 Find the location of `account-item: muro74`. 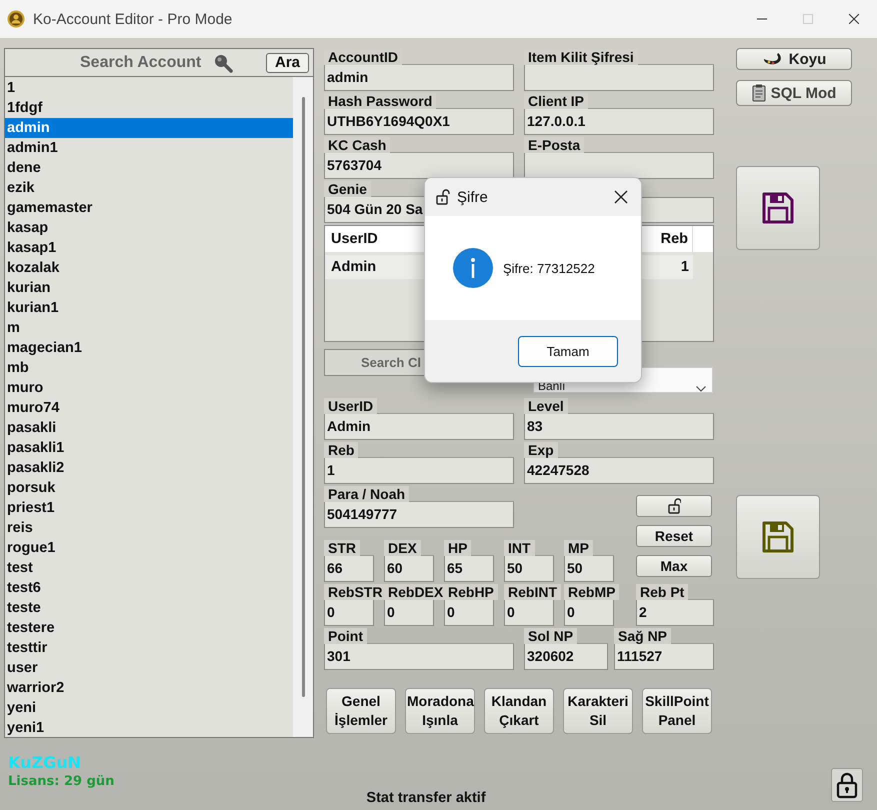

account-item: muro74 is located at coordinates (149, 408).